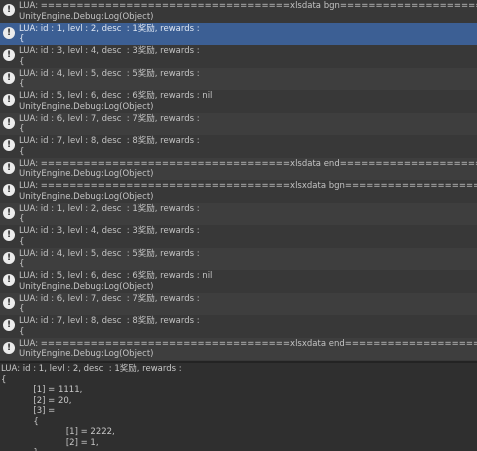 This screenshot has width=477, height=451. Describe the element at coordinates (50, 442) in the screenshot. I see `detail-line: [2] = 1,` at that location.